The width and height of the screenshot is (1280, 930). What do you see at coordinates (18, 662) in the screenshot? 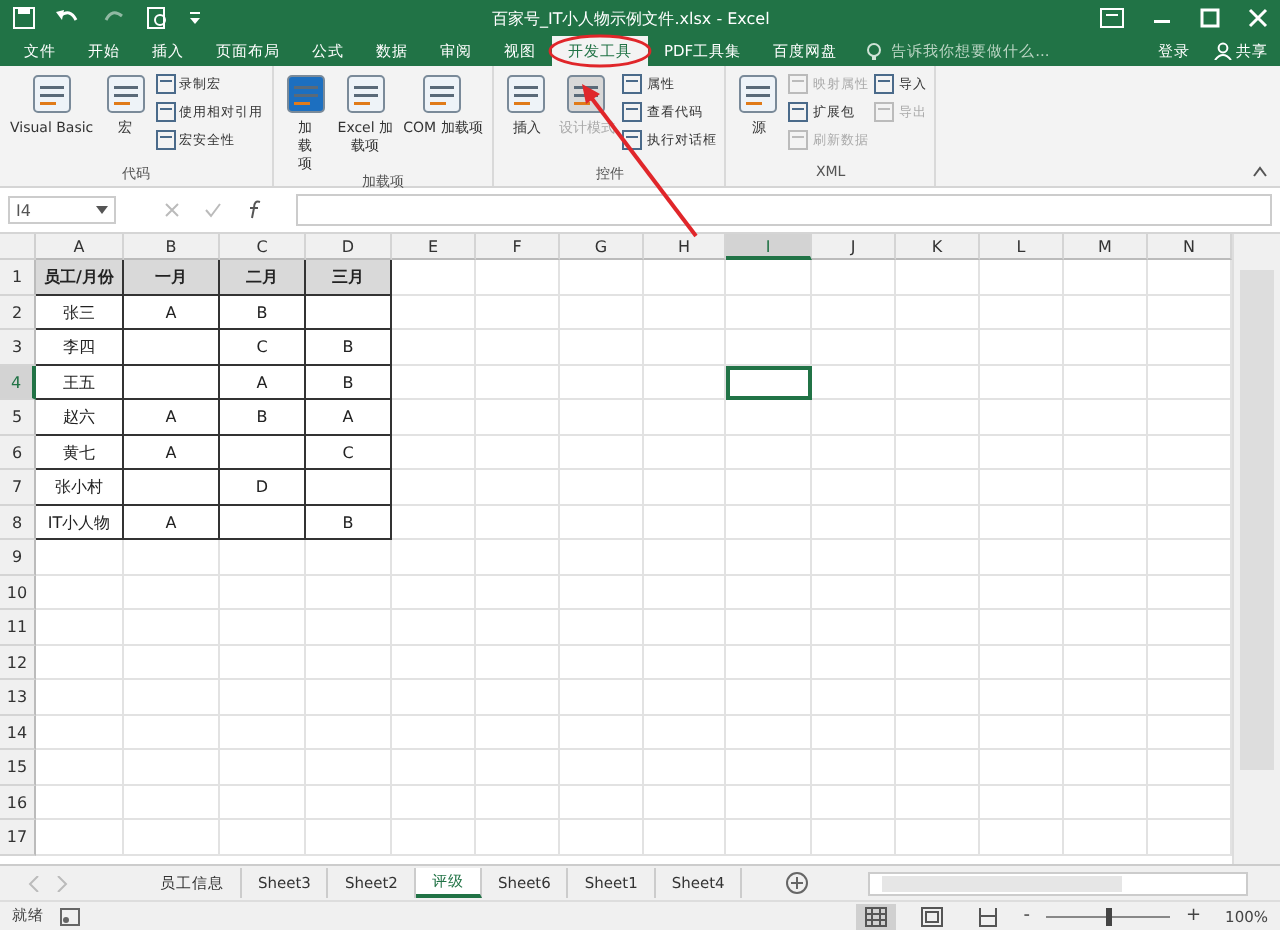
I see `row-header: 12` at bounding box center [18, 662].